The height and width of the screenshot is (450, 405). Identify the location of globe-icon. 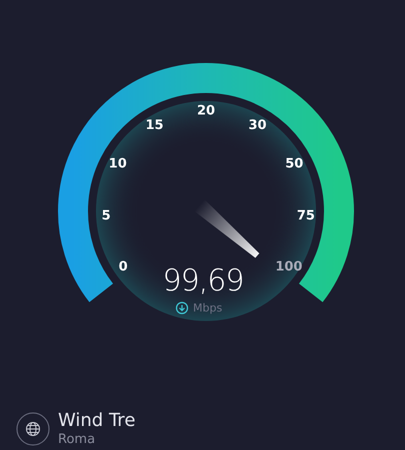
(33, 429).